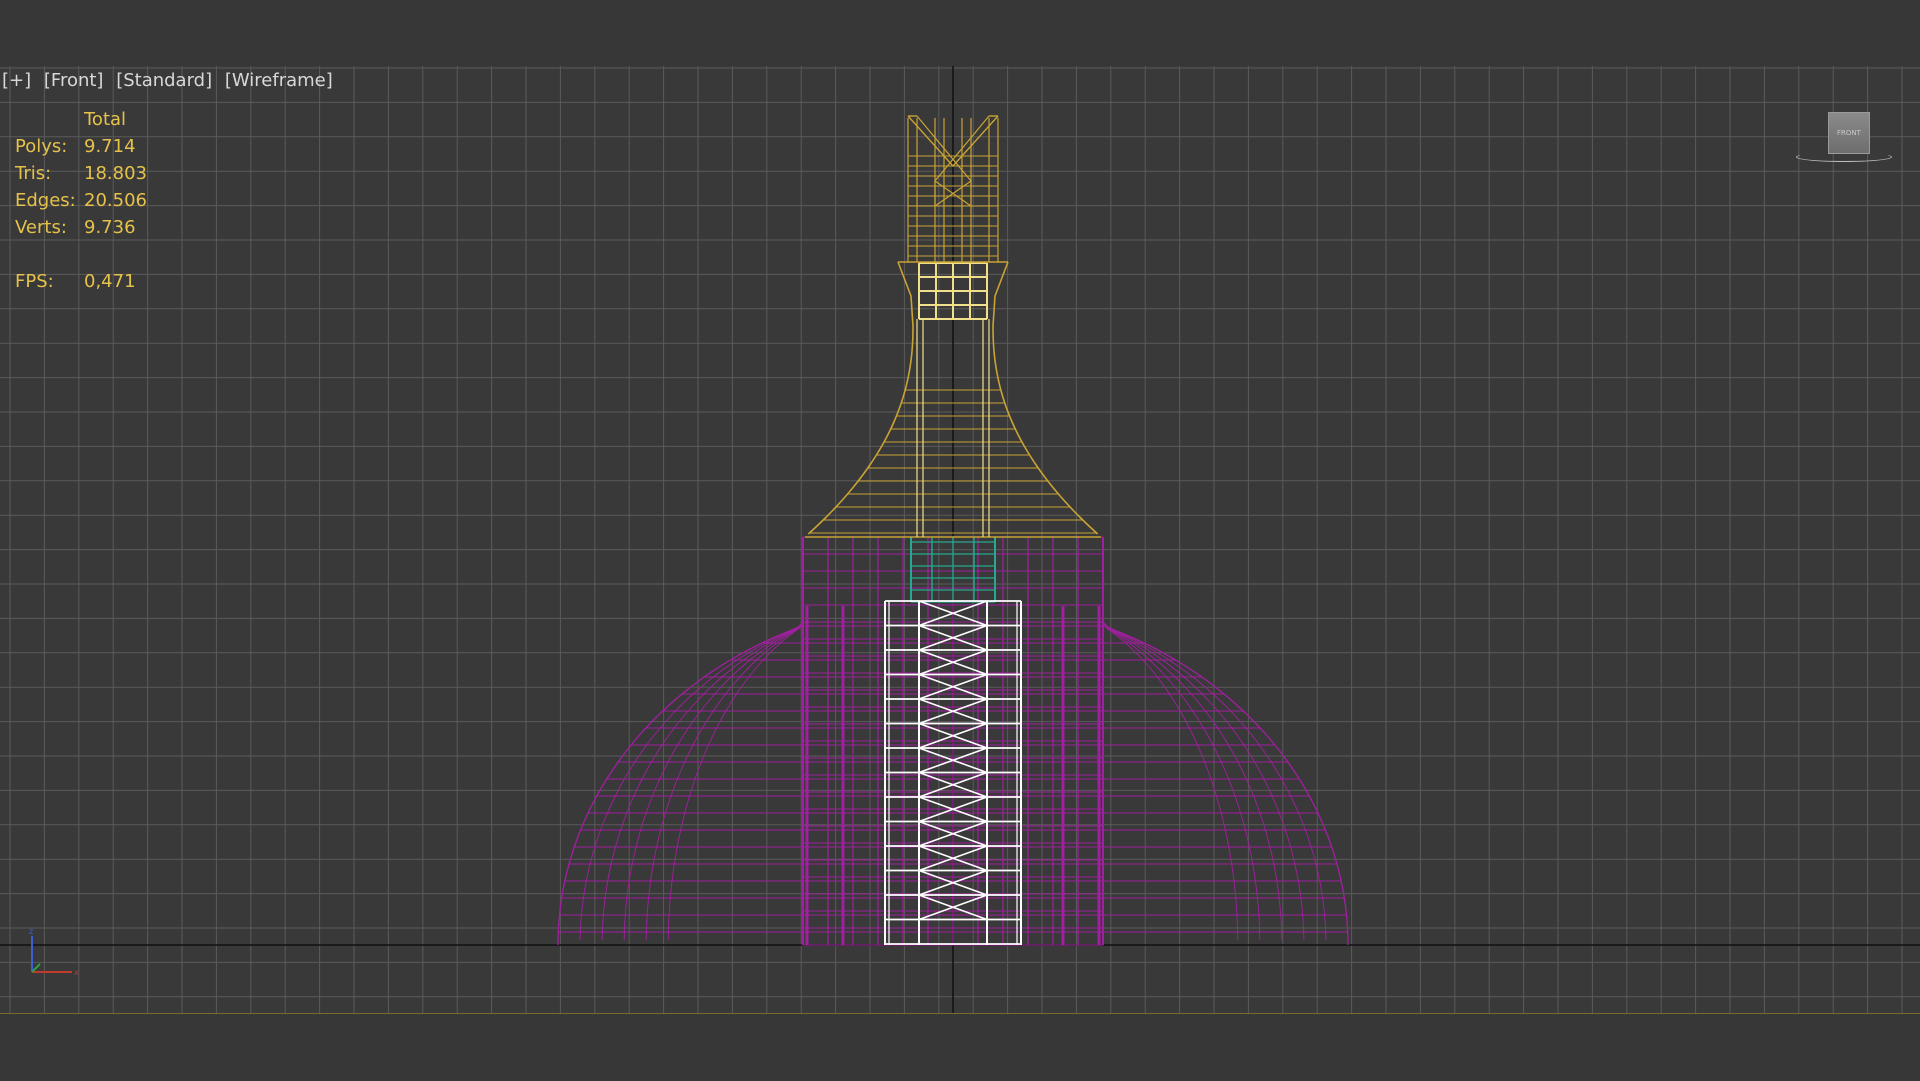  What do you see at coordinates (905, 294) in the screenshot?
I see `lantern-cap-left` at bounding box center [905, 294].